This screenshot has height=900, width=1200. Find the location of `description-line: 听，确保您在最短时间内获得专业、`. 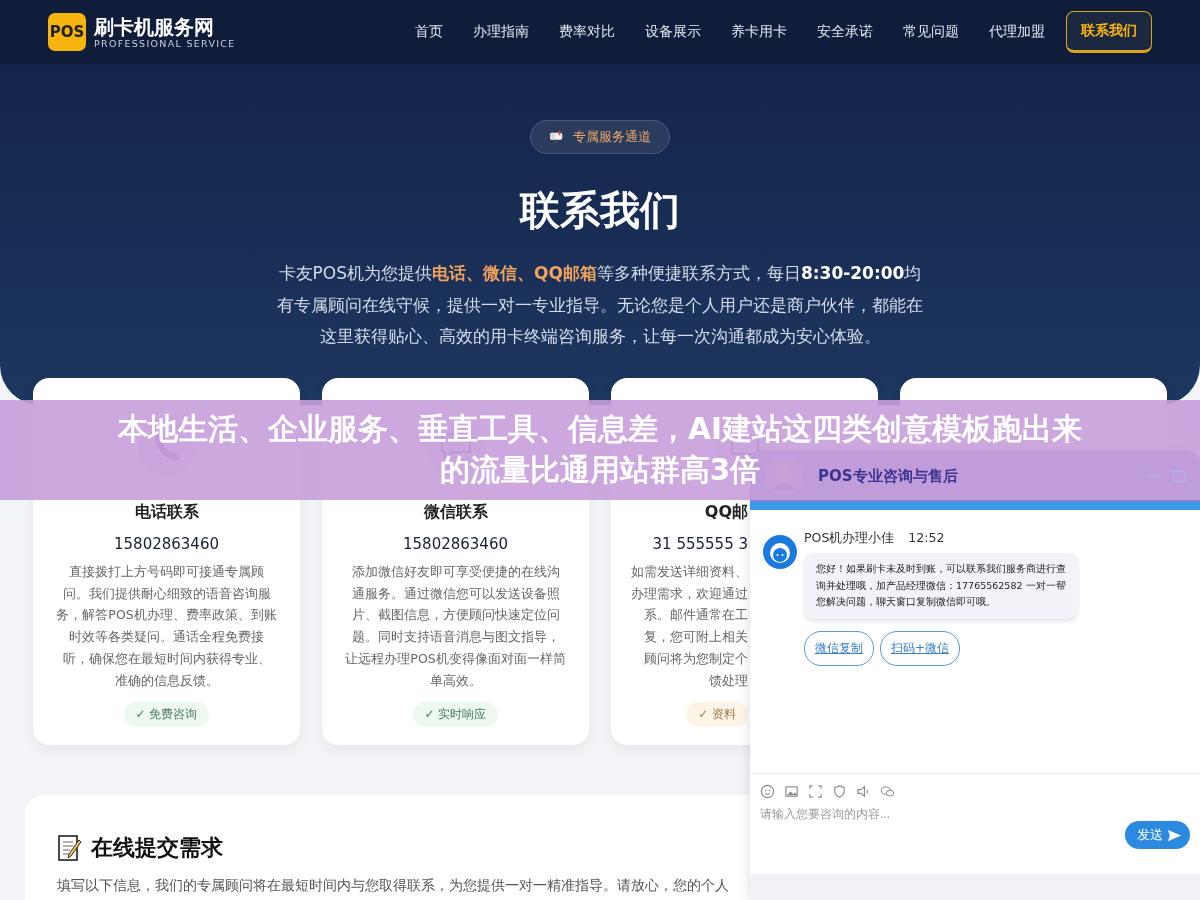

description-line: 听，确保您在最短时间内获得专业、 is located at coordinates (166, 658).